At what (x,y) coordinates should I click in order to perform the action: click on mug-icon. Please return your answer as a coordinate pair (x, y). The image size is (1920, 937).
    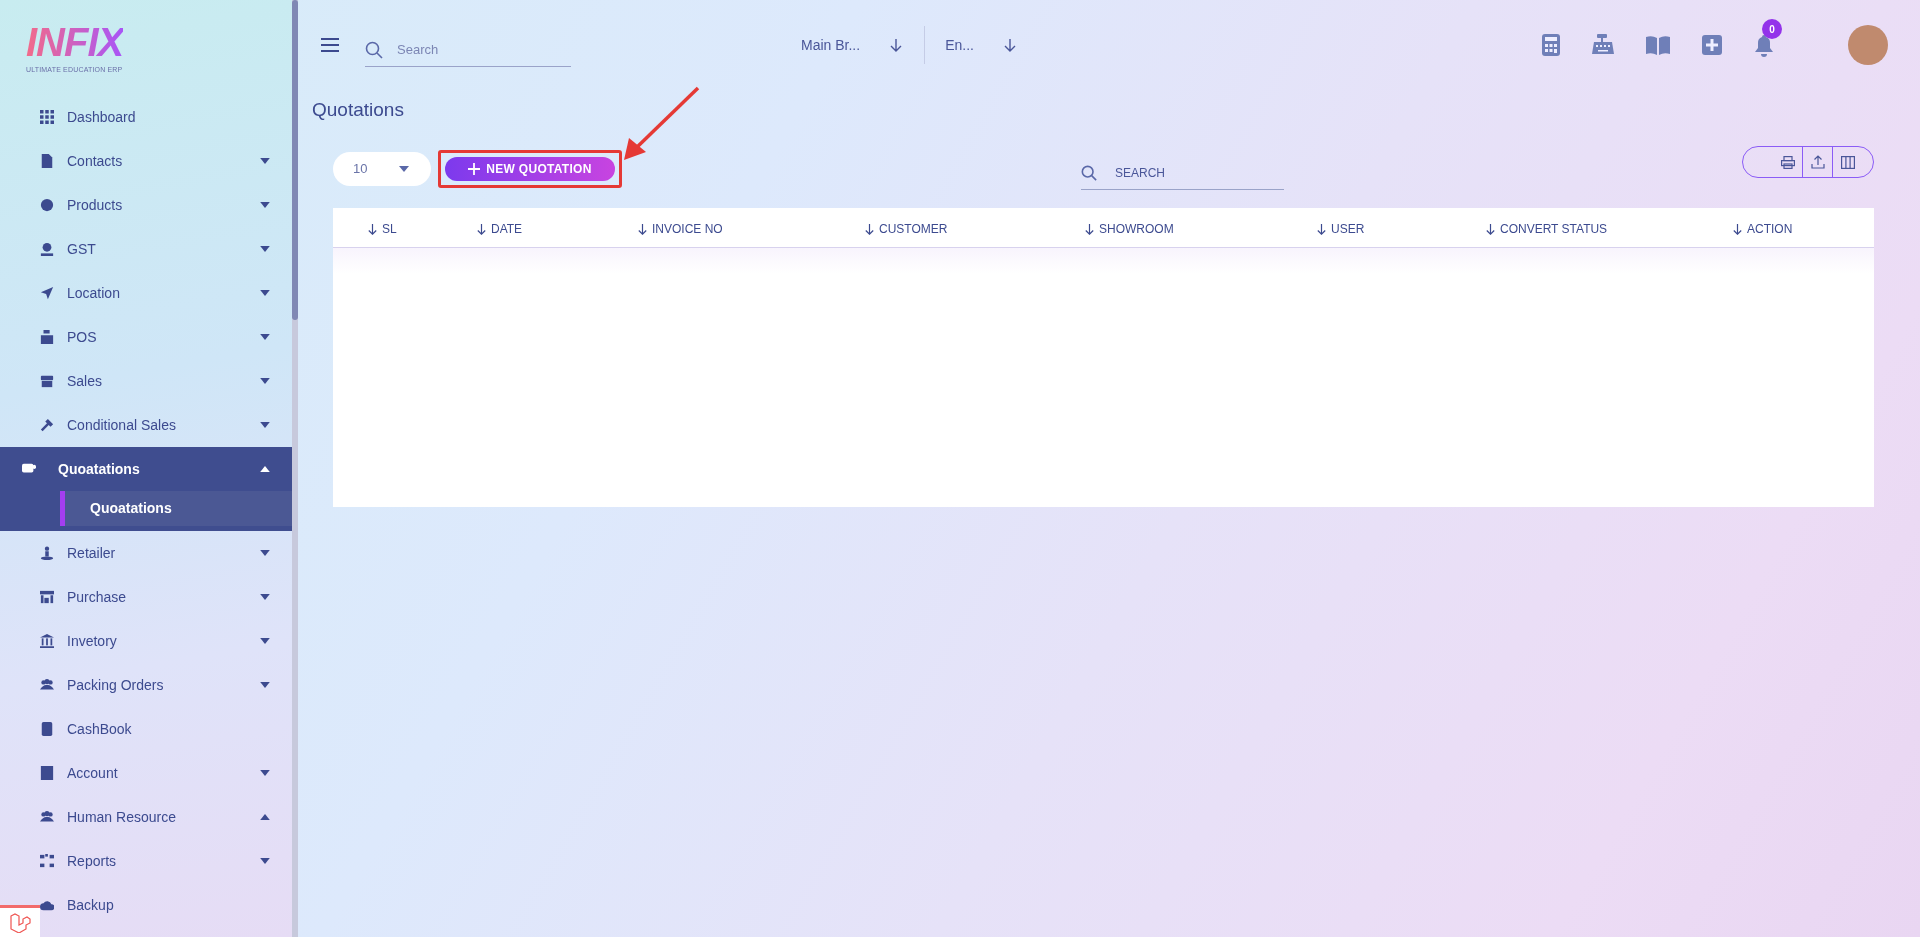
    Looking at the image, I should click on (29, 469).